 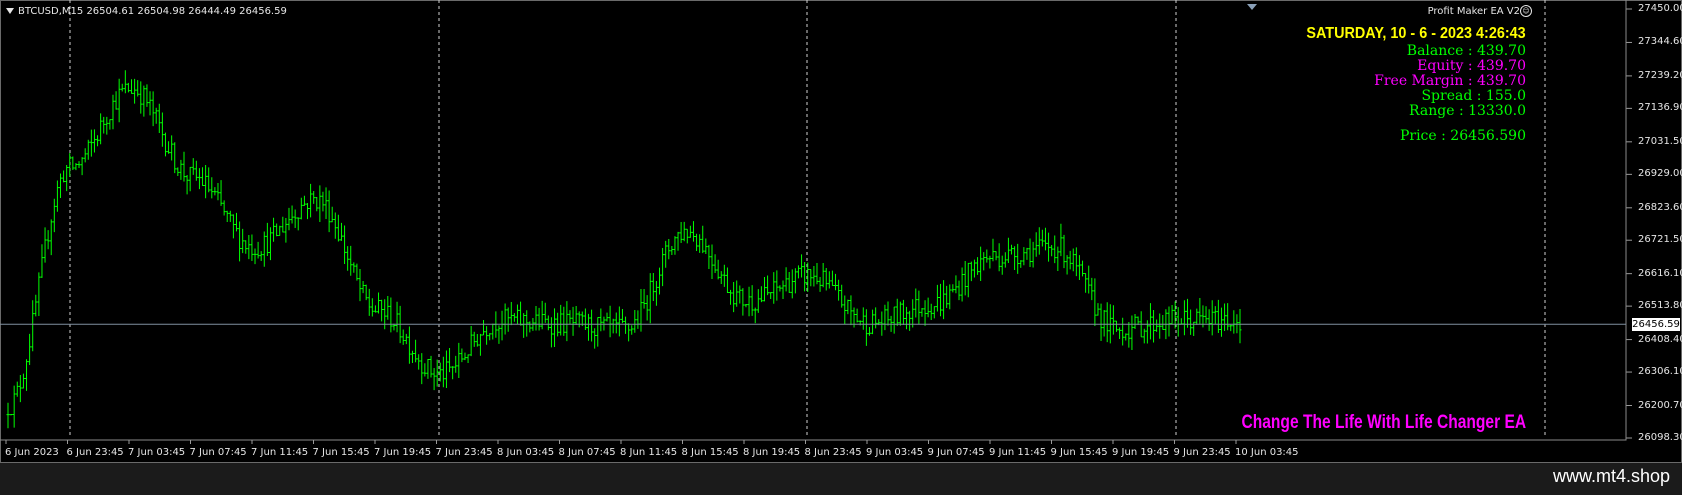 What do you see at coordinates (1660, 339) in the screenshot?
I see `y-tick-label: 26408.40` at bounding box center [1660, 339].